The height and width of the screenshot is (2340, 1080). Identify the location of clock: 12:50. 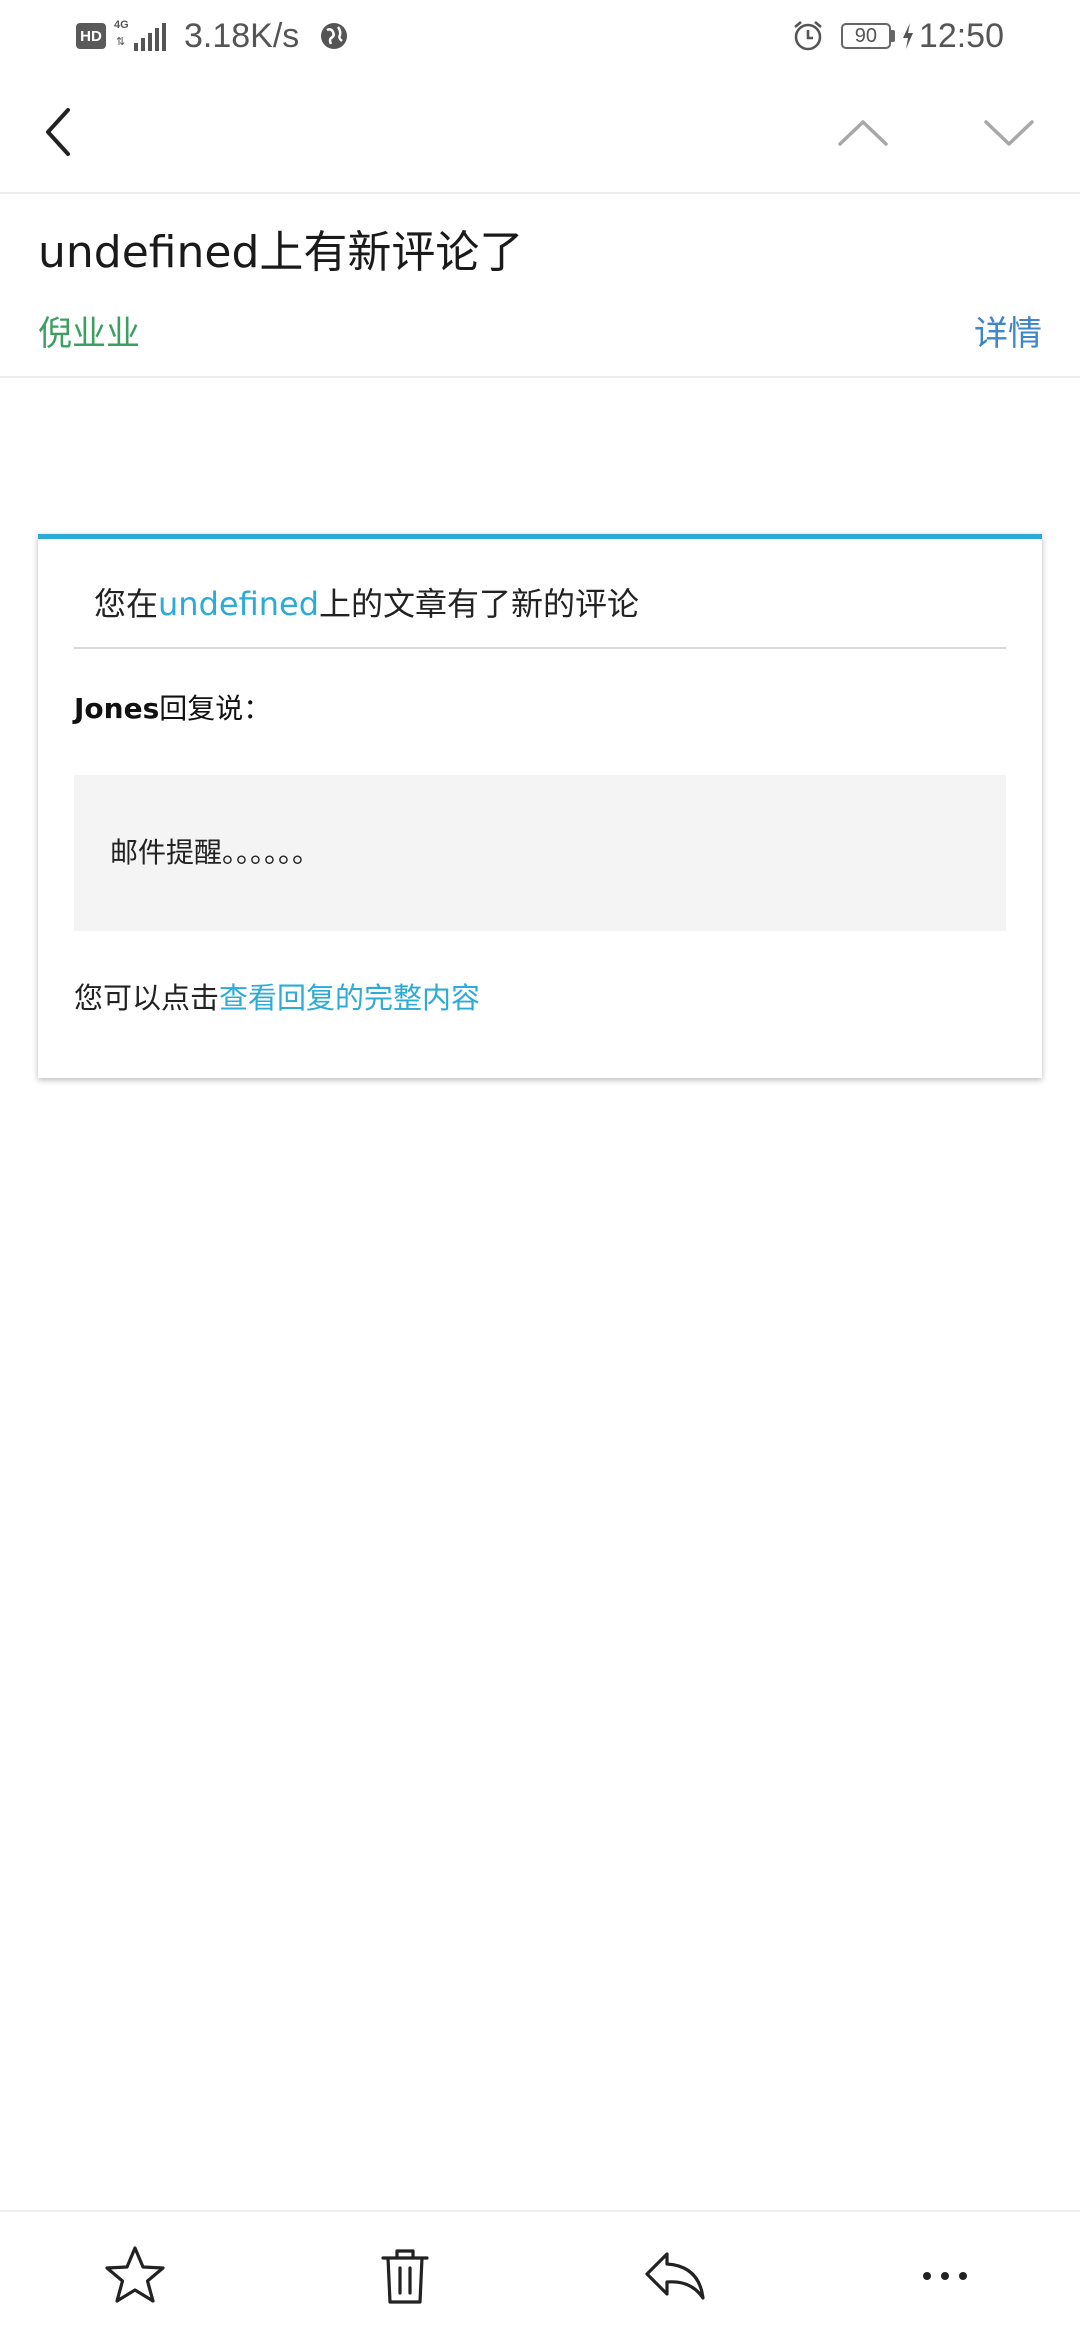
(961, 35).